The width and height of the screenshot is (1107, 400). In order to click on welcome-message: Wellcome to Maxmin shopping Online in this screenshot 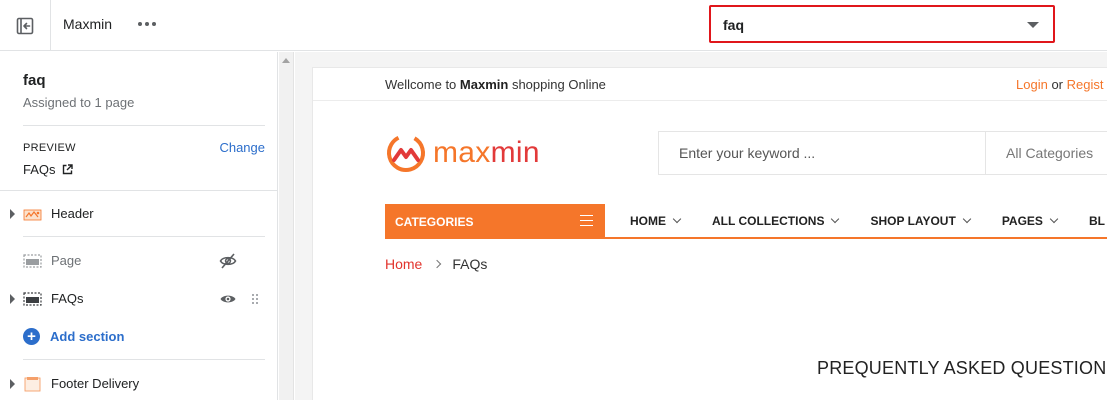, I will do `click(495, 84)`.